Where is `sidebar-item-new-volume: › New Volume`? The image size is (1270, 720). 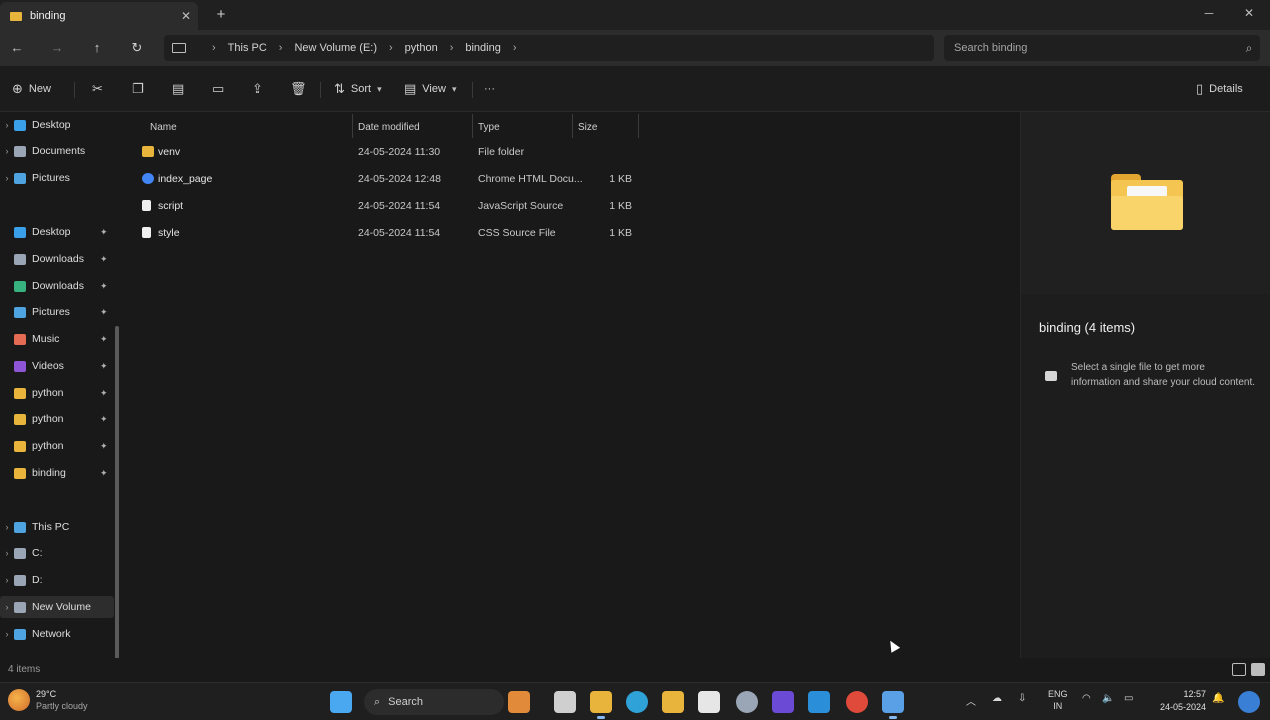
sidebar-item-new-volume: › New Volume is located at coordinates (57, 607).